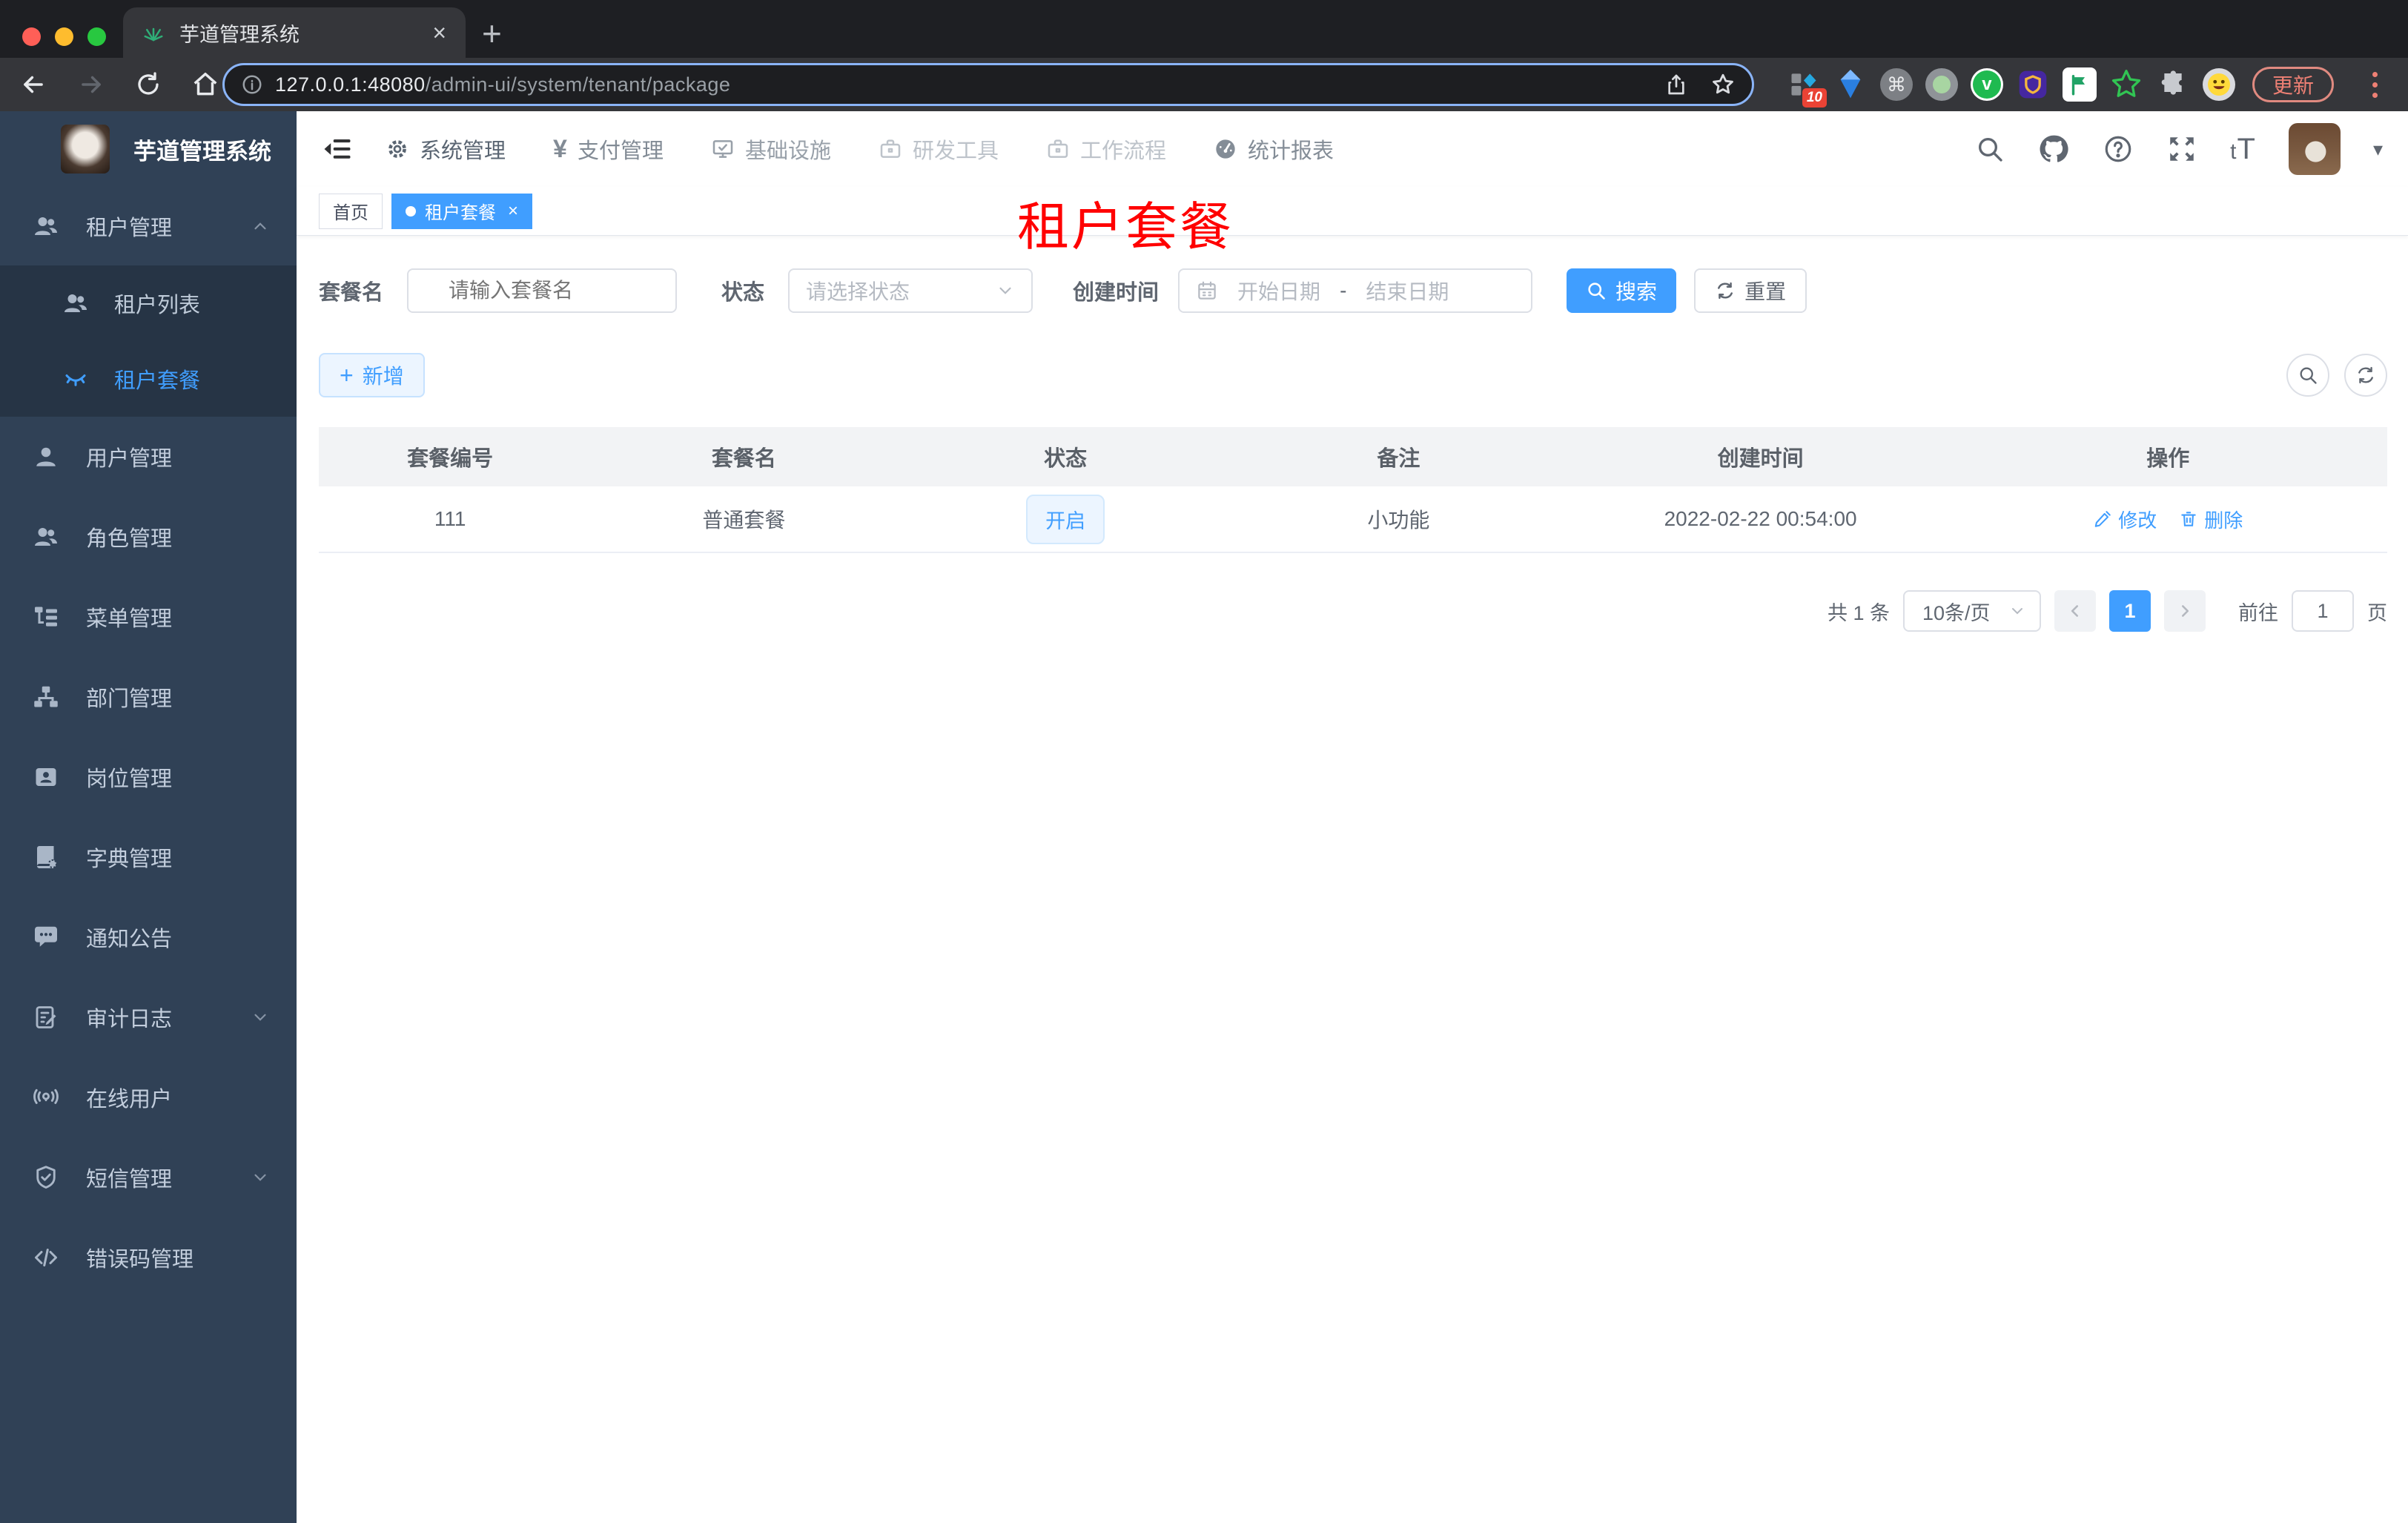  I want to click on url-path: /admin-ui/system/tenant/package, so click(578, 84).